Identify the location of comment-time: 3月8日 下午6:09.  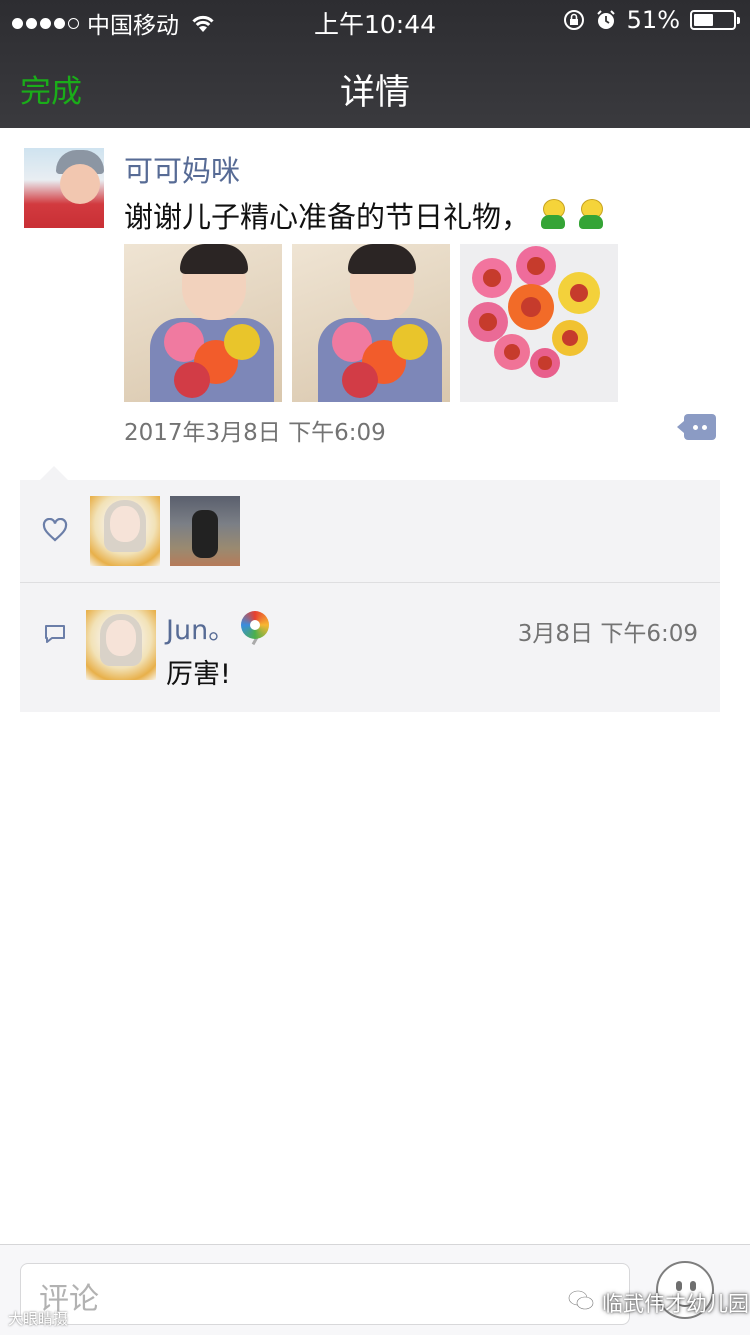
(607, 634).